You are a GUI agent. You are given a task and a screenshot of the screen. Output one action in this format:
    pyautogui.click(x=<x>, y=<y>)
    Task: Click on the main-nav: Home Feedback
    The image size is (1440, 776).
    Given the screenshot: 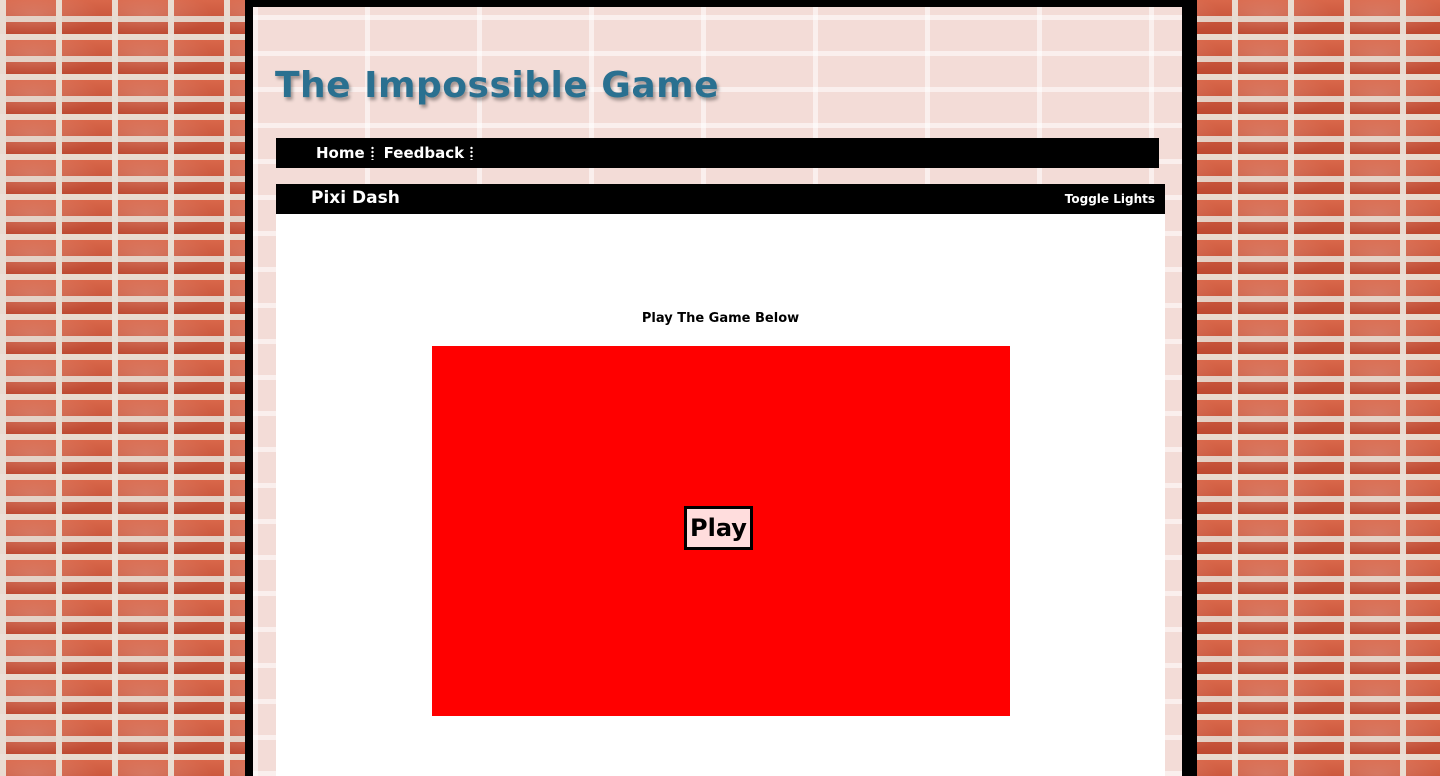 What is the action you would take?
    pyautogui.click(x=717, y=153)
    